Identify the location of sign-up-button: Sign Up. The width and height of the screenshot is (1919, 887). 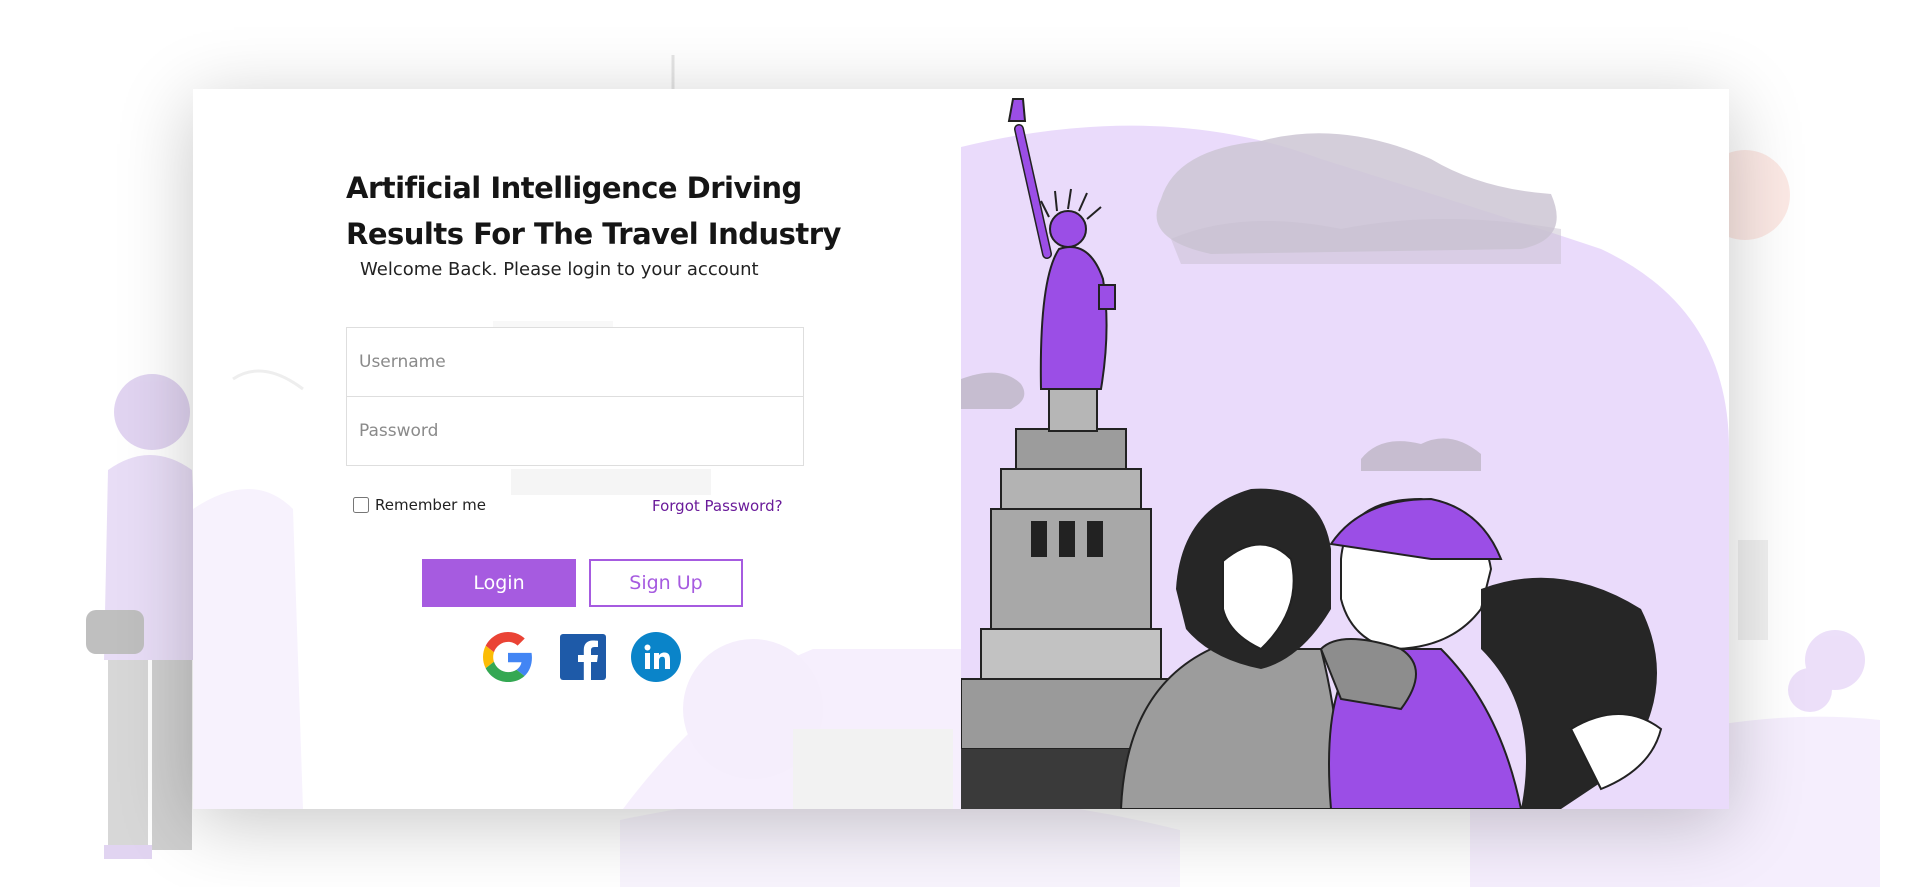
(666, 583).